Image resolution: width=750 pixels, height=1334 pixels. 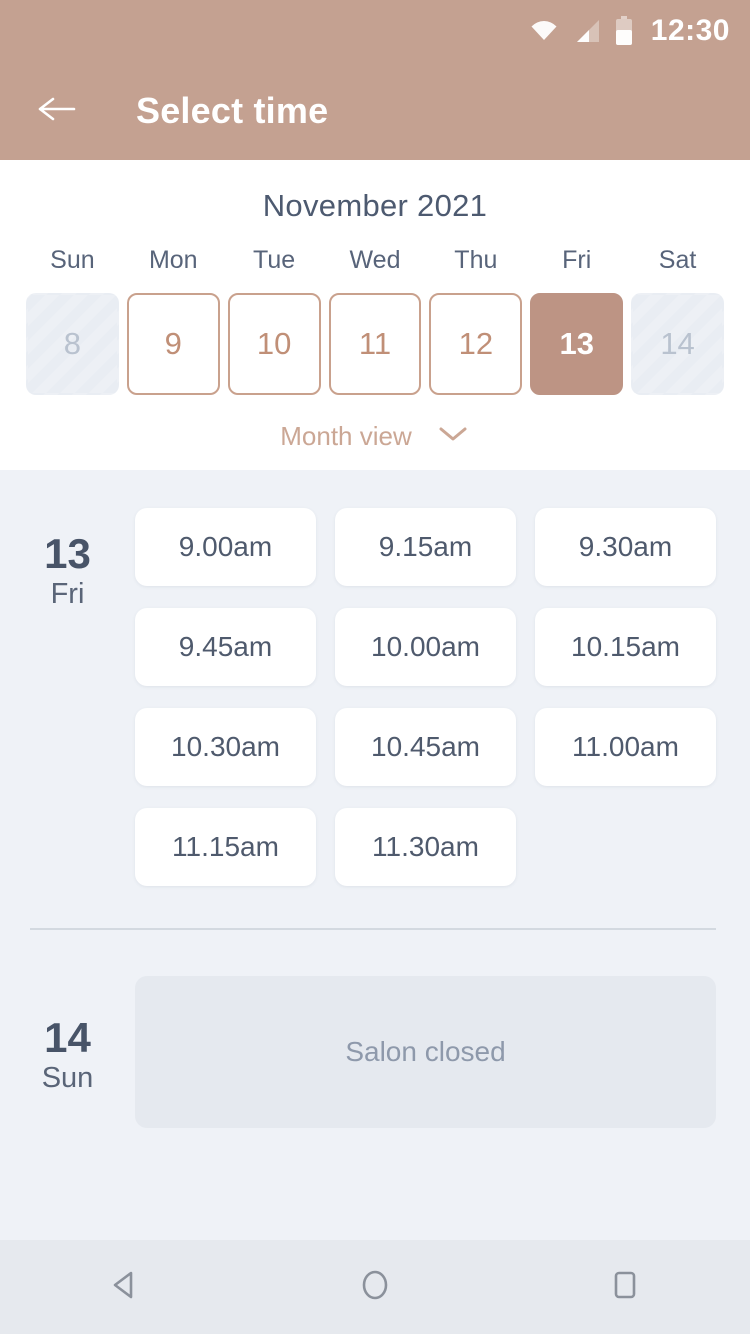 I want to click on time-slot: 9.15am, so click(x=425, y=547).